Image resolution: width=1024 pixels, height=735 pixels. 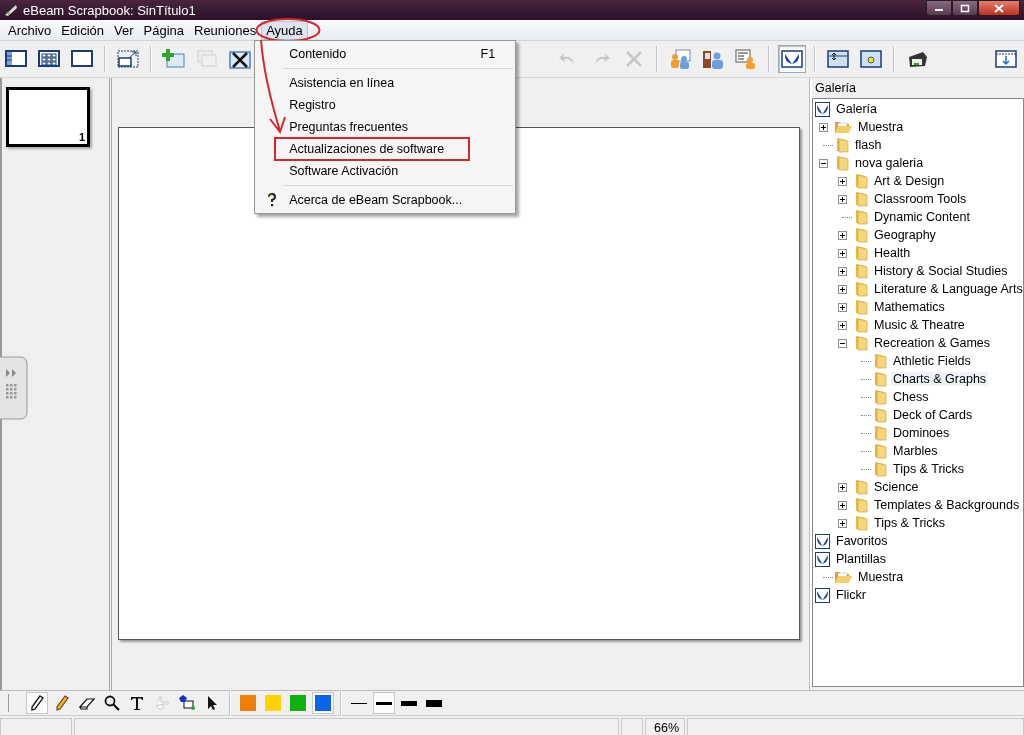 What do you see at coordinates (30, 30) in the screenshot?
I see `menu-item: Archivo` at bounding box center [30, 30].